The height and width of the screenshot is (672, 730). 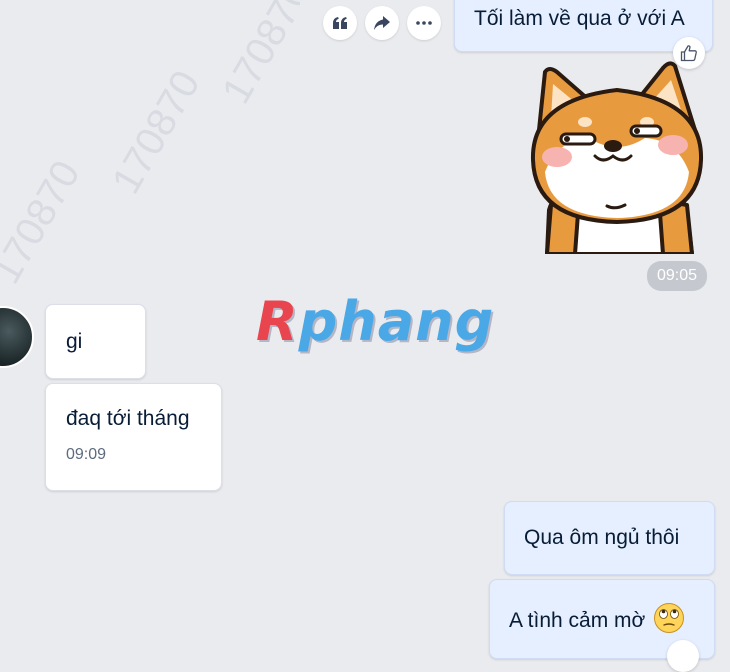 I want to click on message-text: A tình cảm mờ, so click(x=577, y=620).